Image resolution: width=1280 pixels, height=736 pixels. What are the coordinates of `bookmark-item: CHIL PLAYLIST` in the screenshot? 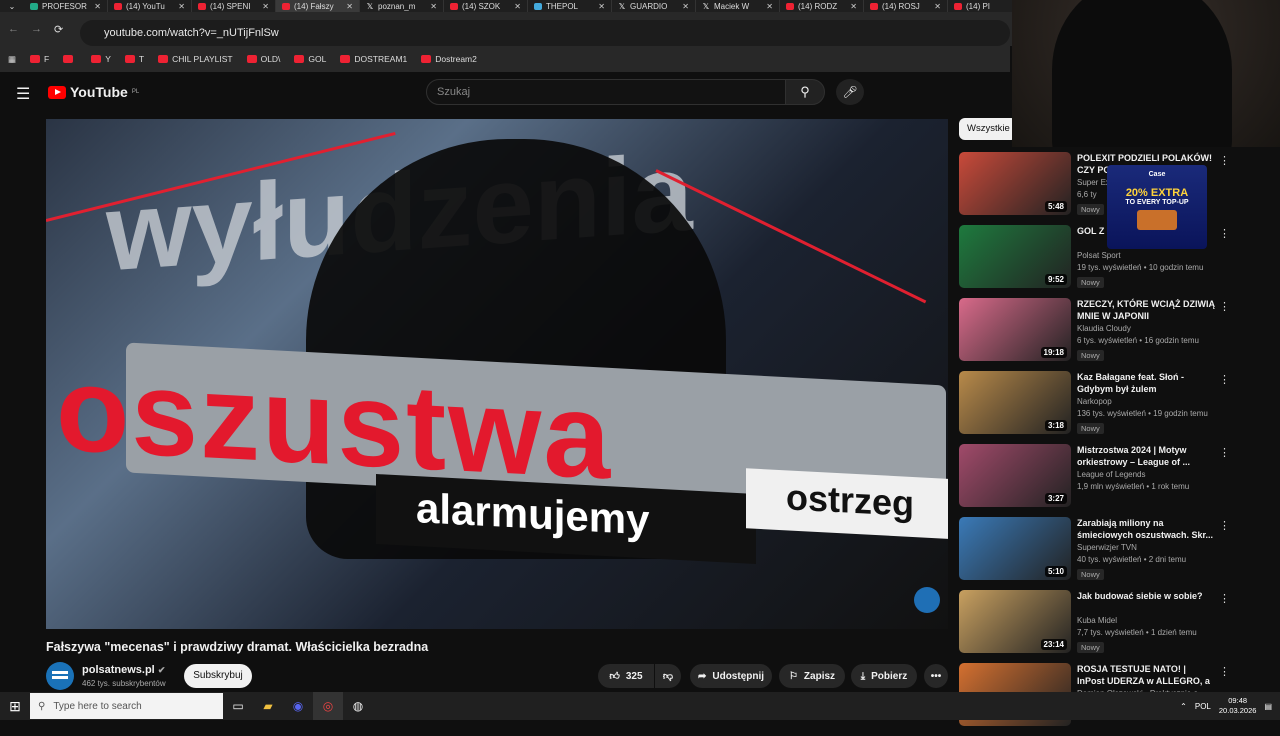 It's located at (195, 59).